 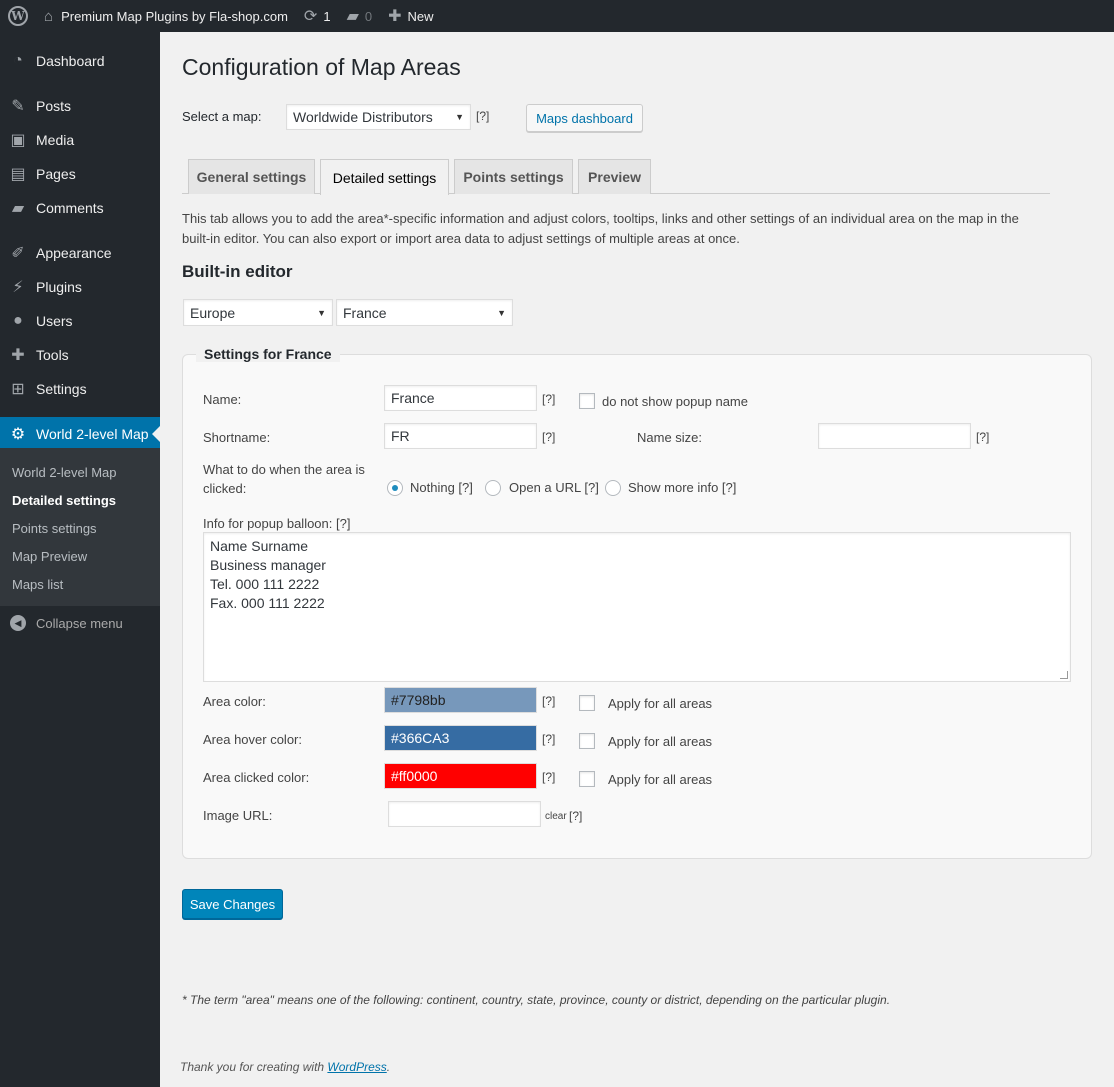 I want to click on sidebar-item-label: Comments, so click(x=70, y=208).